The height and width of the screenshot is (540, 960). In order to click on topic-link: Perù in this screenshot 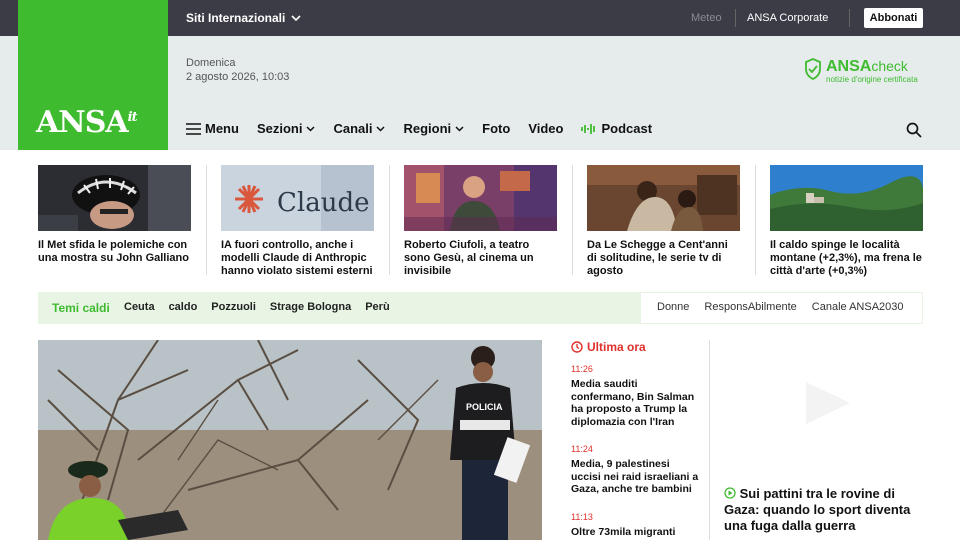, I will do `click(377, 307)`.